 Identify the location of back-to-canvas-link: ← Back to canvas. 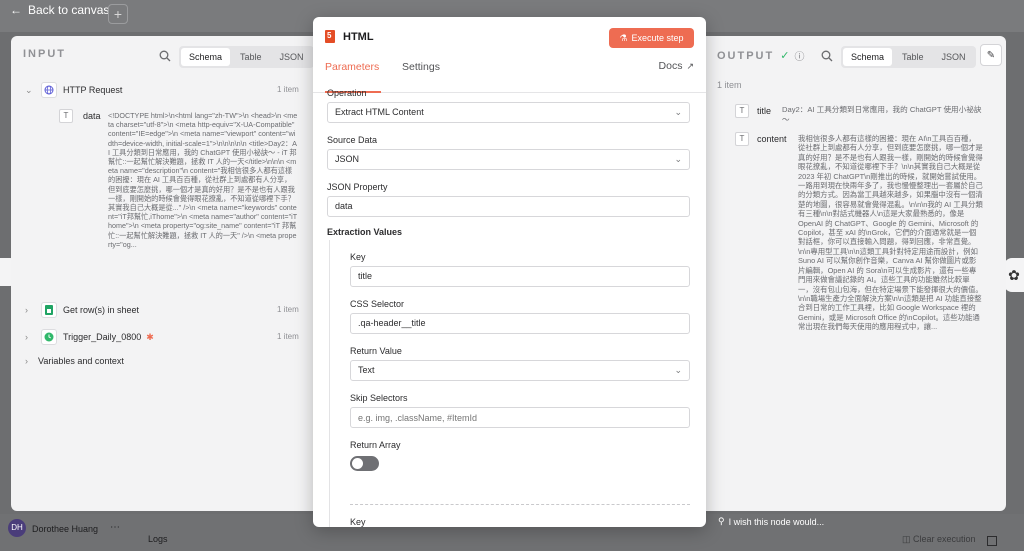
(59, 10).